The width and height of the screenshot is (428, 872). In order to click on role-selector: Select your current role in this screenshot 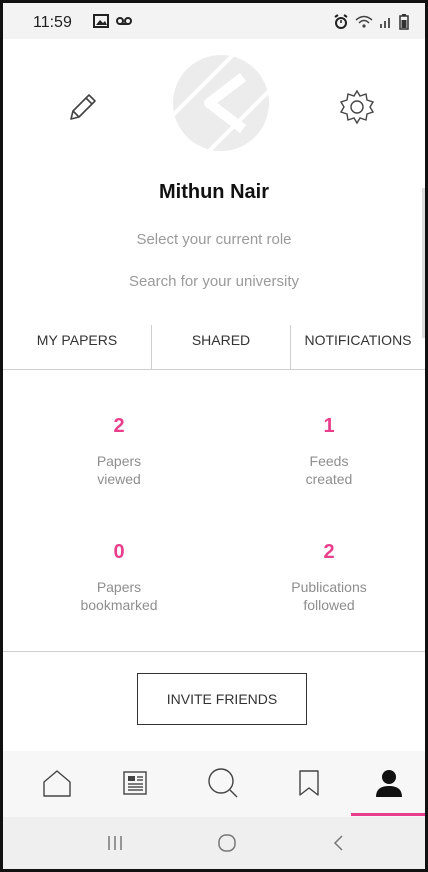, I will do `click(214, 239)`.